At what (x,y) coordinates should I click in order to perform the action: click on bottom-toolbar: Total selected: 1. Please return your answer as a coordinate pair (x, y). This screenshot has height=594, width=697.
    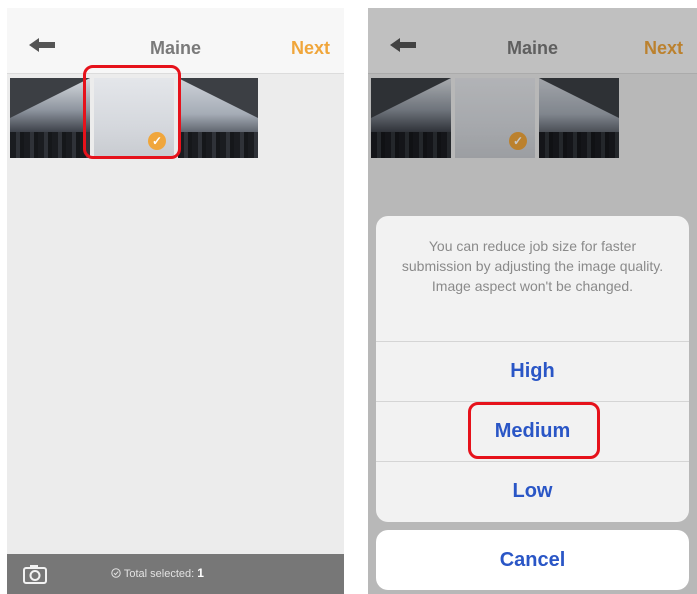
    Looking at the image, I should click on (175, 574).